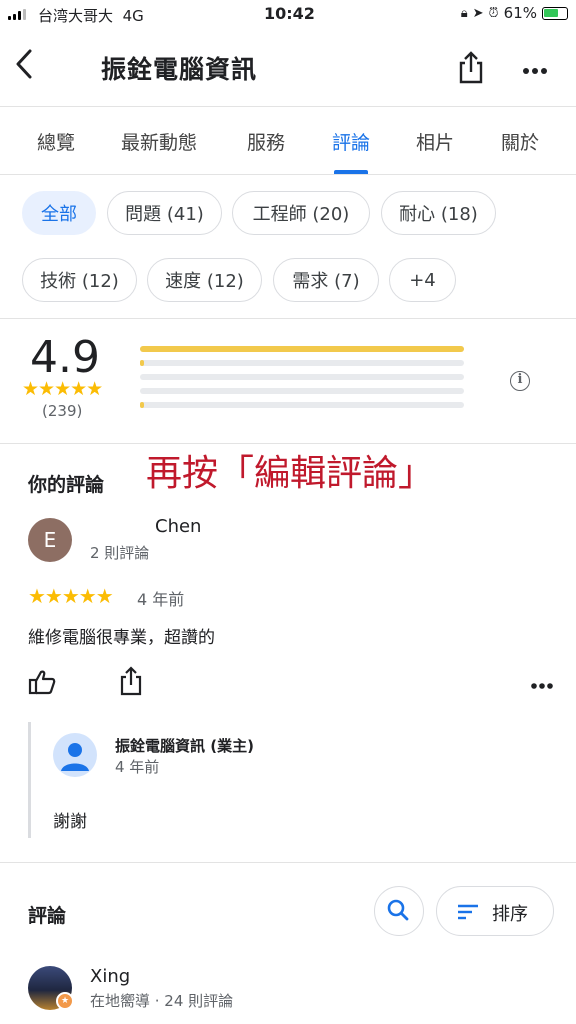  I want to click on tab-reviews: 評論, so click(351, 141).